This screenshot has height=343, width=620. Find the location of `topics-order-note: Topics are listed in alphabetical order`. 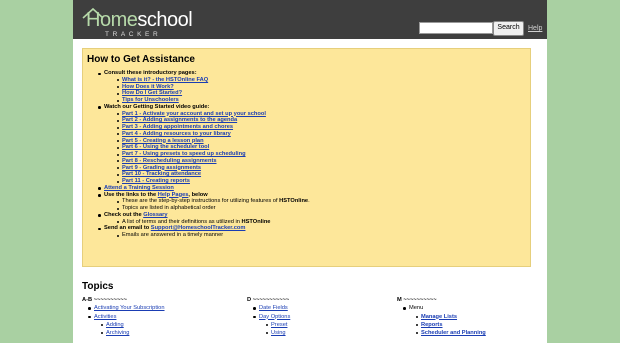

topics-order-note: Topics are listed in alphabetical order is located at coordinates (169, 208).